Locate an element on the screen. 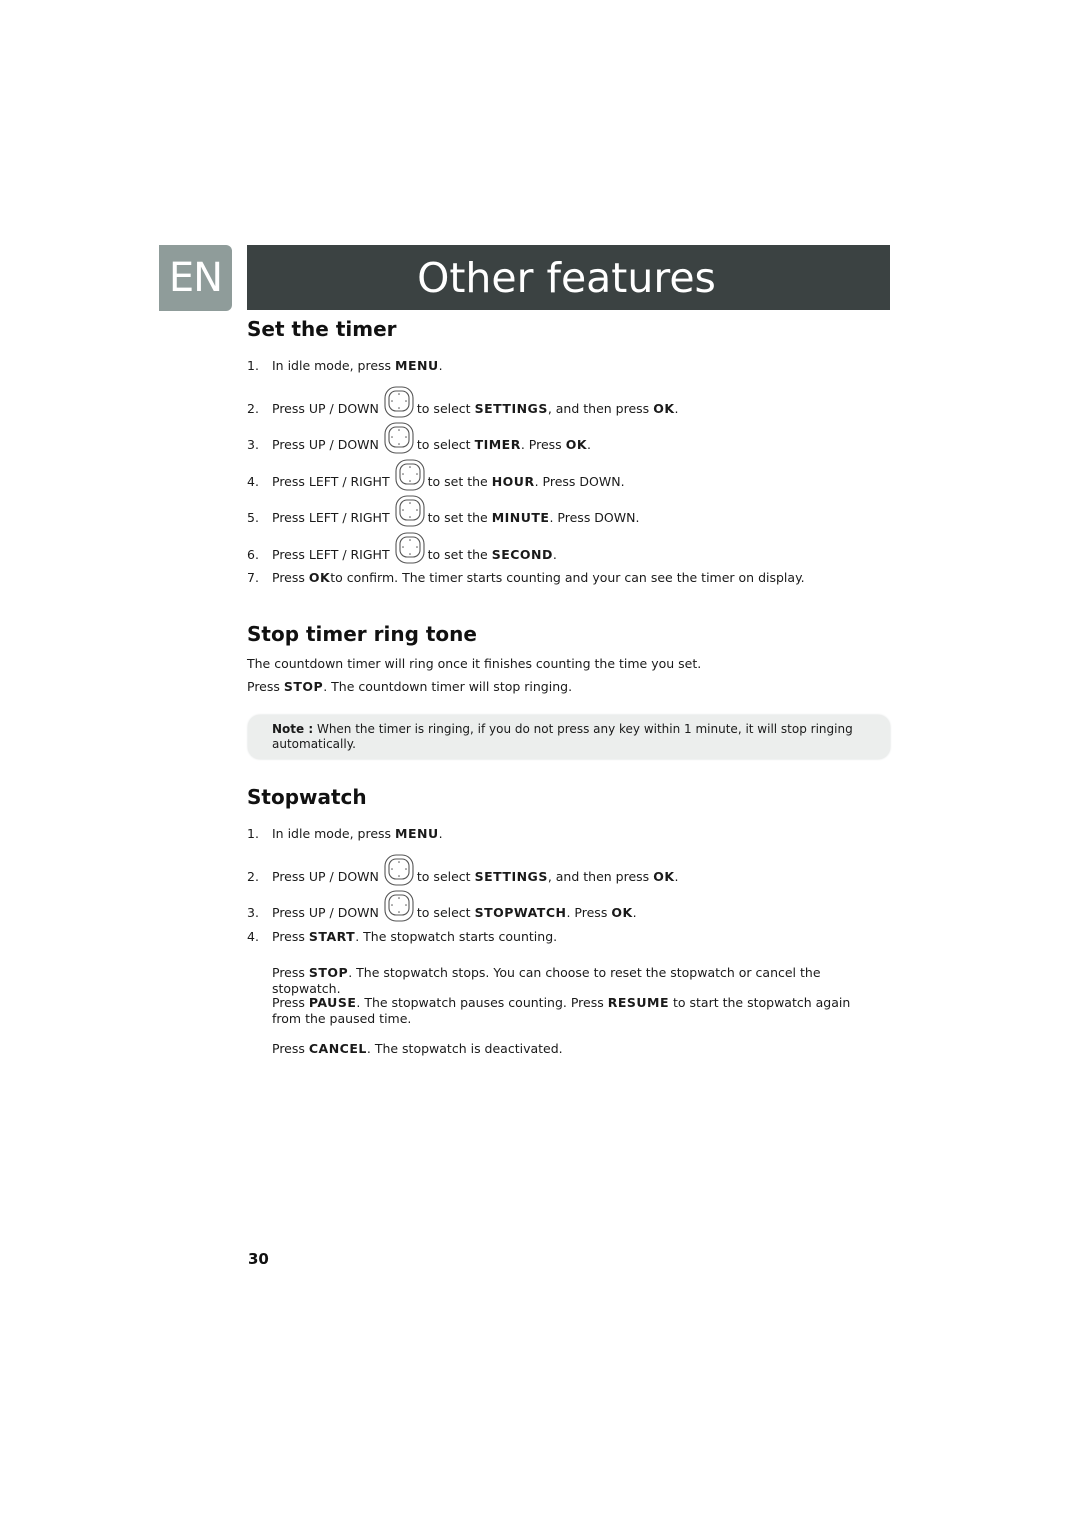  timer-step-1: 1. In idle mode, press MENU. is located at coordinates (345, 365).